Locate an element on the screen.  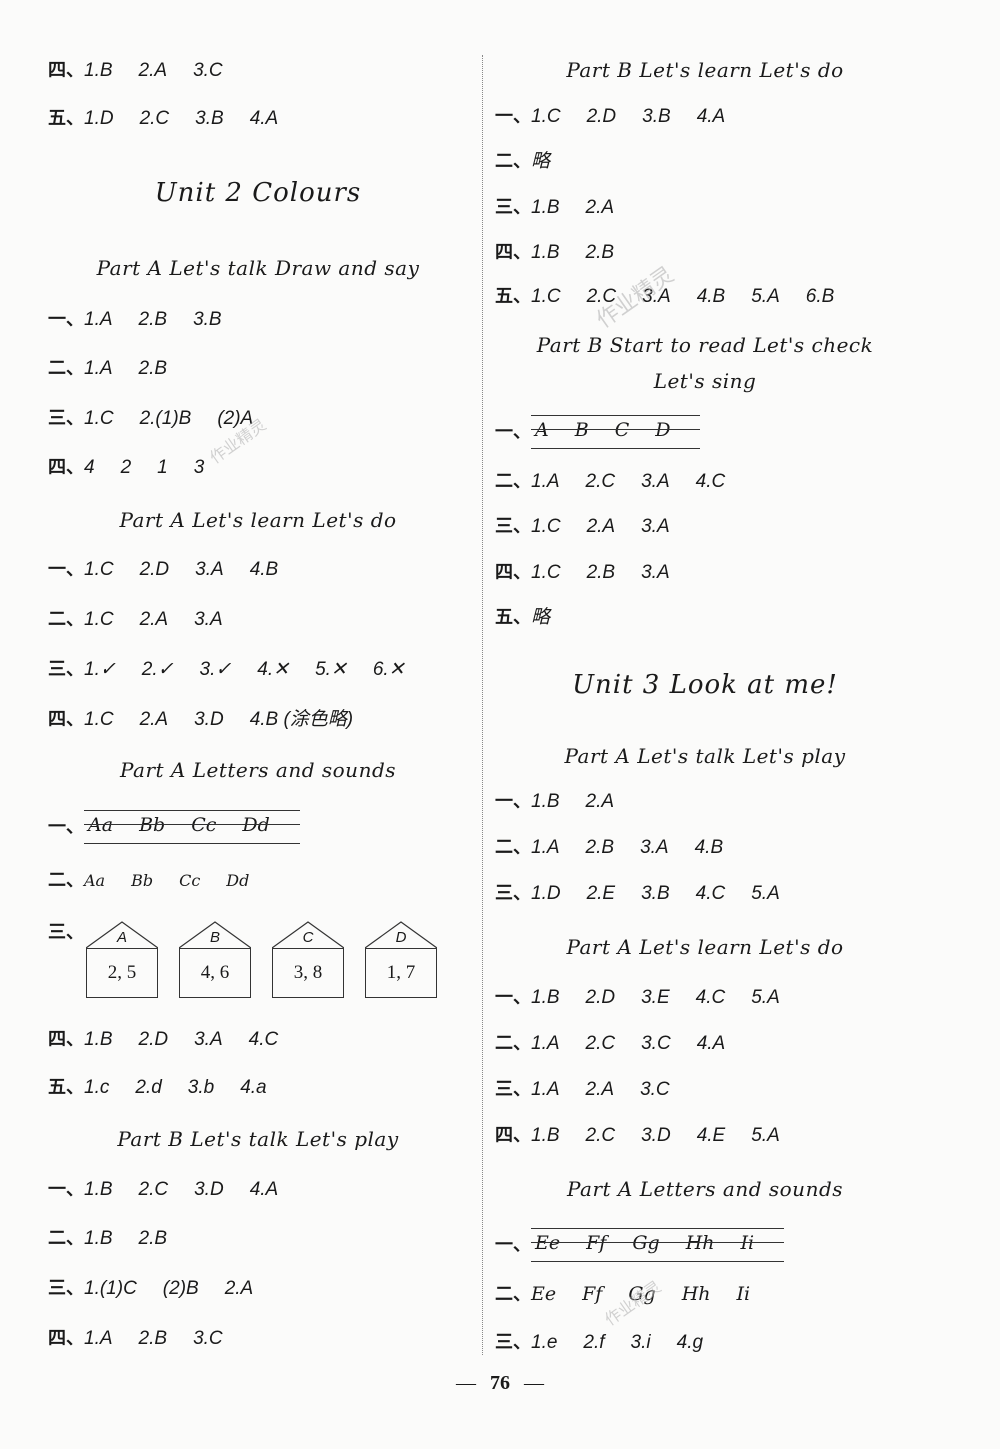
answer-row: 四、1.B 2.D 3.A 4.C is located at coordinates (176, 1039).